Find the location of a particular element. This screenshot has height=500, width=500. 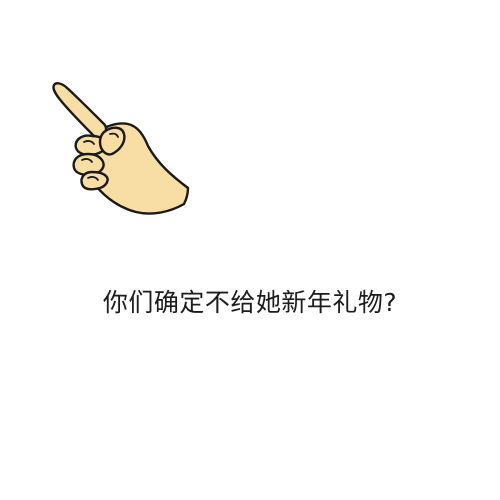

caption-text: 你们确定不给她新年礼物? is located at coordinates (250, 302).